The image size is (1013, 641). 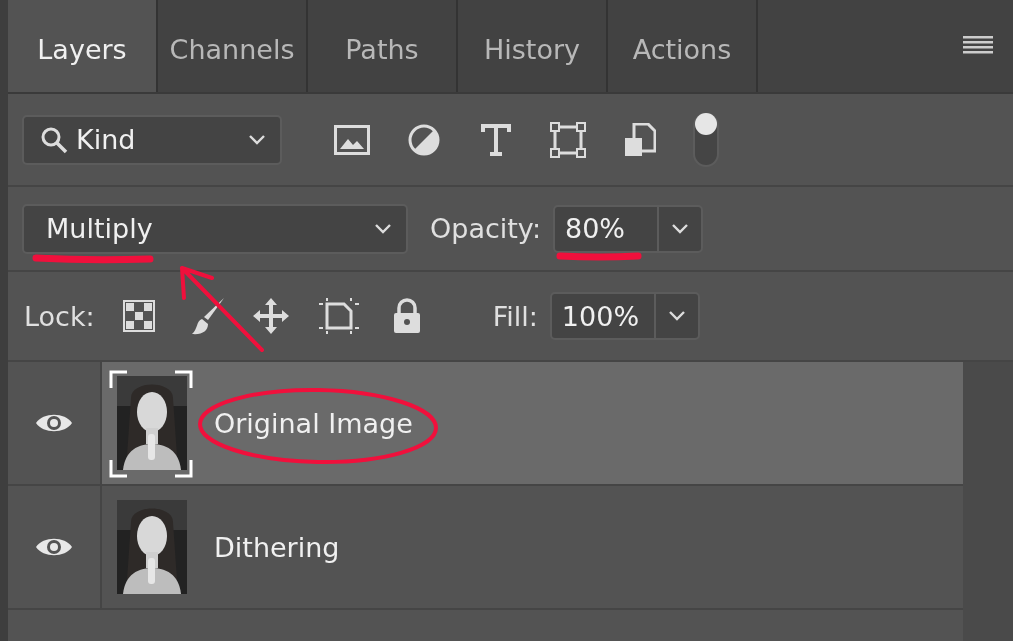 What do you see at coordinates (208, 316) in the screenshot?
I see `brush-icon` at bounding box center [208, 316].